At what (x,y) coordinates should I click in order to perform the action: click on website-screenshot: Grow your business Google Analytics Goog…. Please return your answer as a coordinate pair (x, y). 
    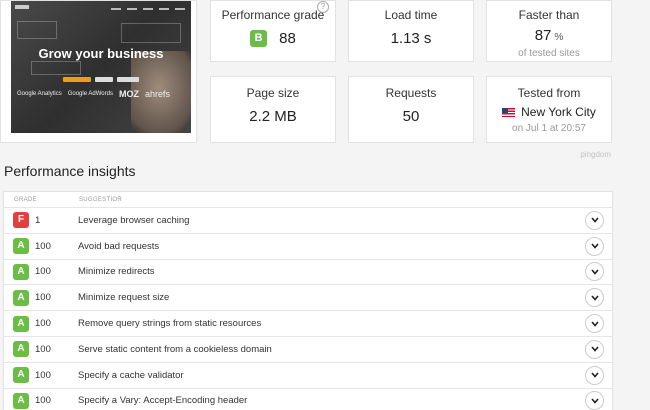
    Looking at the image, I should click on (101, 67).